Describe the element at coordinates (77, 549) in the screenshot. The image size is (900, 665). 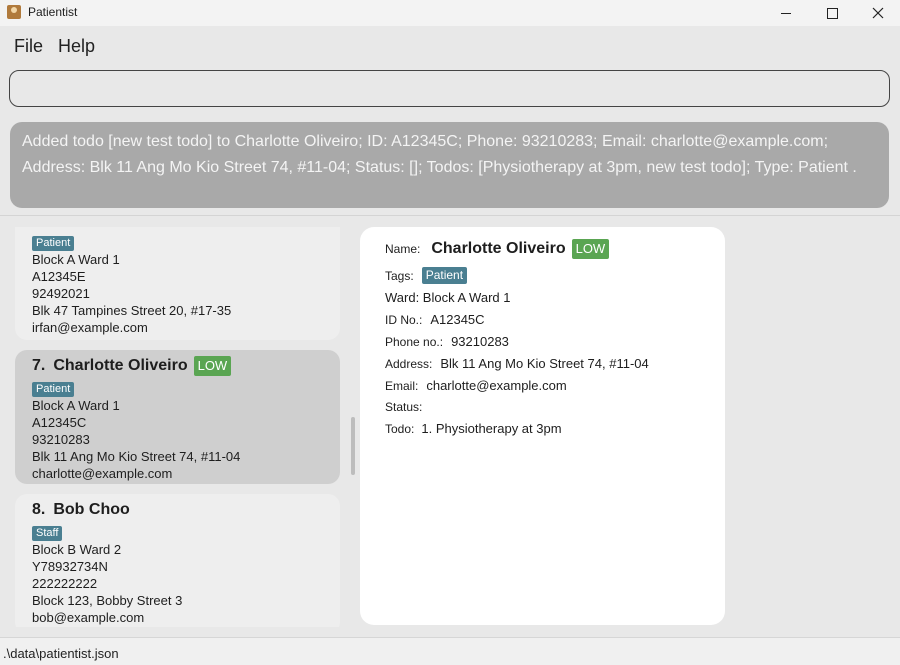
I see `card-ward: Block B Ward 2` at that location.